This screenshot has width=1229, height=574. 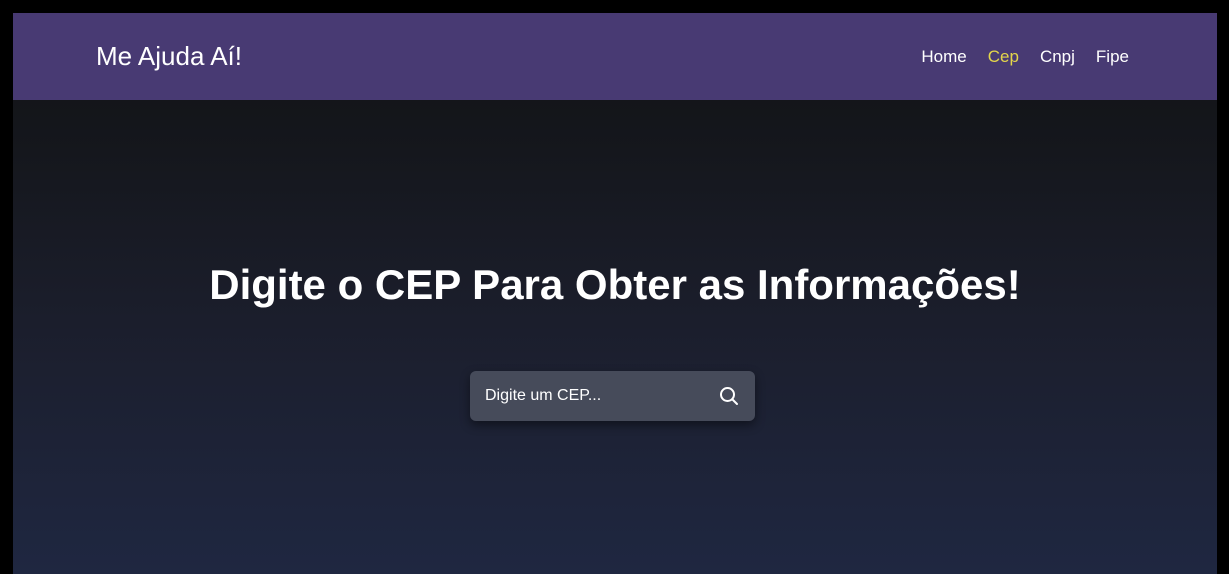 I want to click on nav-link-fipe: Fipe, so click(x=1112, y=57).